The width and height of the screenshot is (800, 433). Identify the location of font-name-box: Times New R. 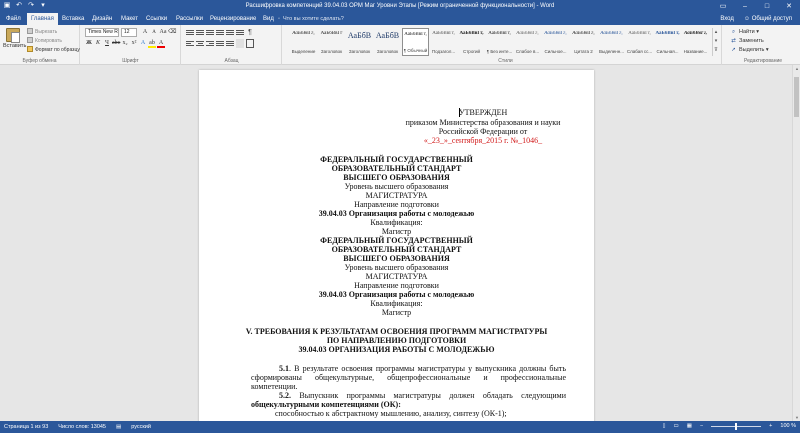
(102, 32).